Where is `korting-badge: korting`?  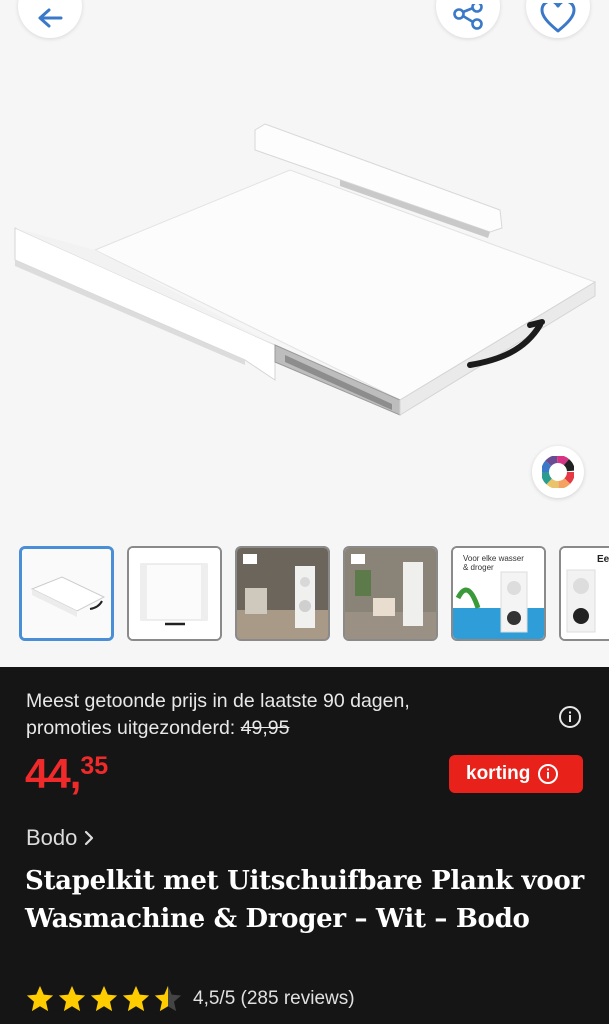
korting-badge: korting is located at coordinates (516, 774).